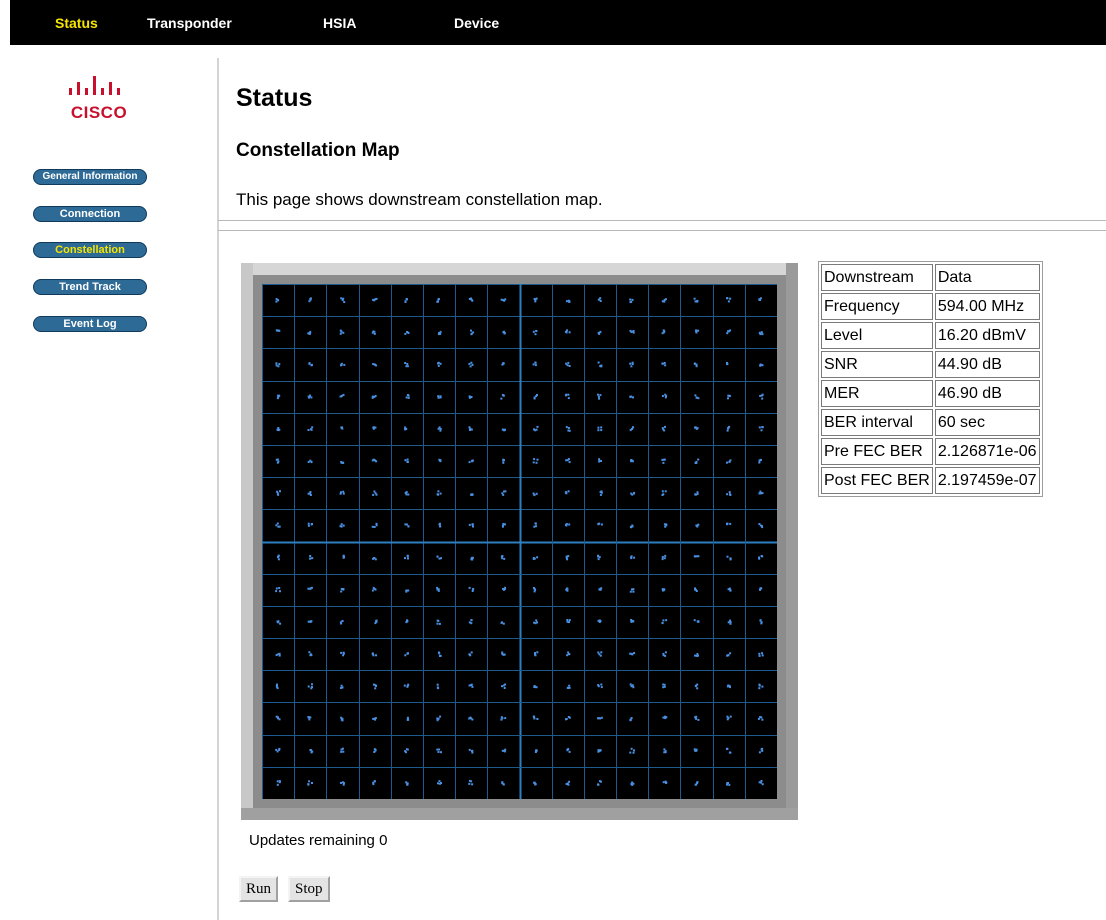 This screenshot has width=1106, height=920. I want to click on top-nav-device: Device, so click(476, 23).